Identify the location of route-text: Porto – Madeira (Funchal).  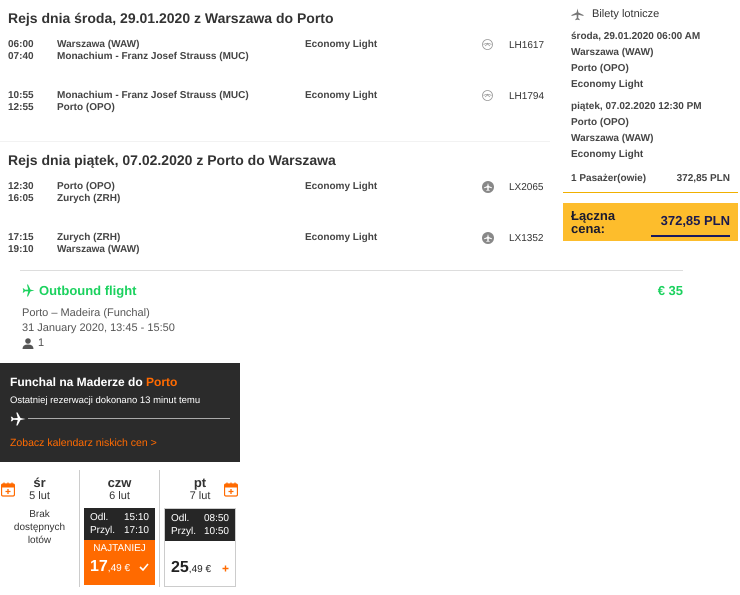
(86, 313).